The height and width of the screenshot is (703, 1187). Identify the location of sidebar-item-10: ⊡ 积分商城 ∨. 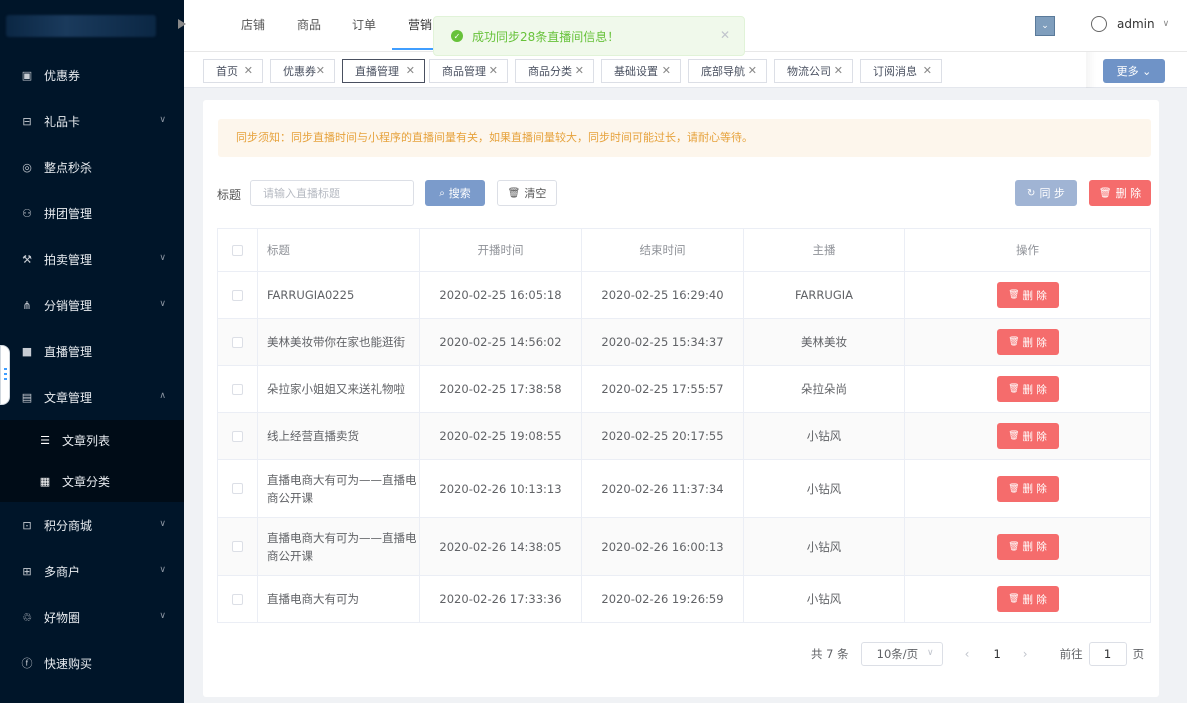
(92, 525).